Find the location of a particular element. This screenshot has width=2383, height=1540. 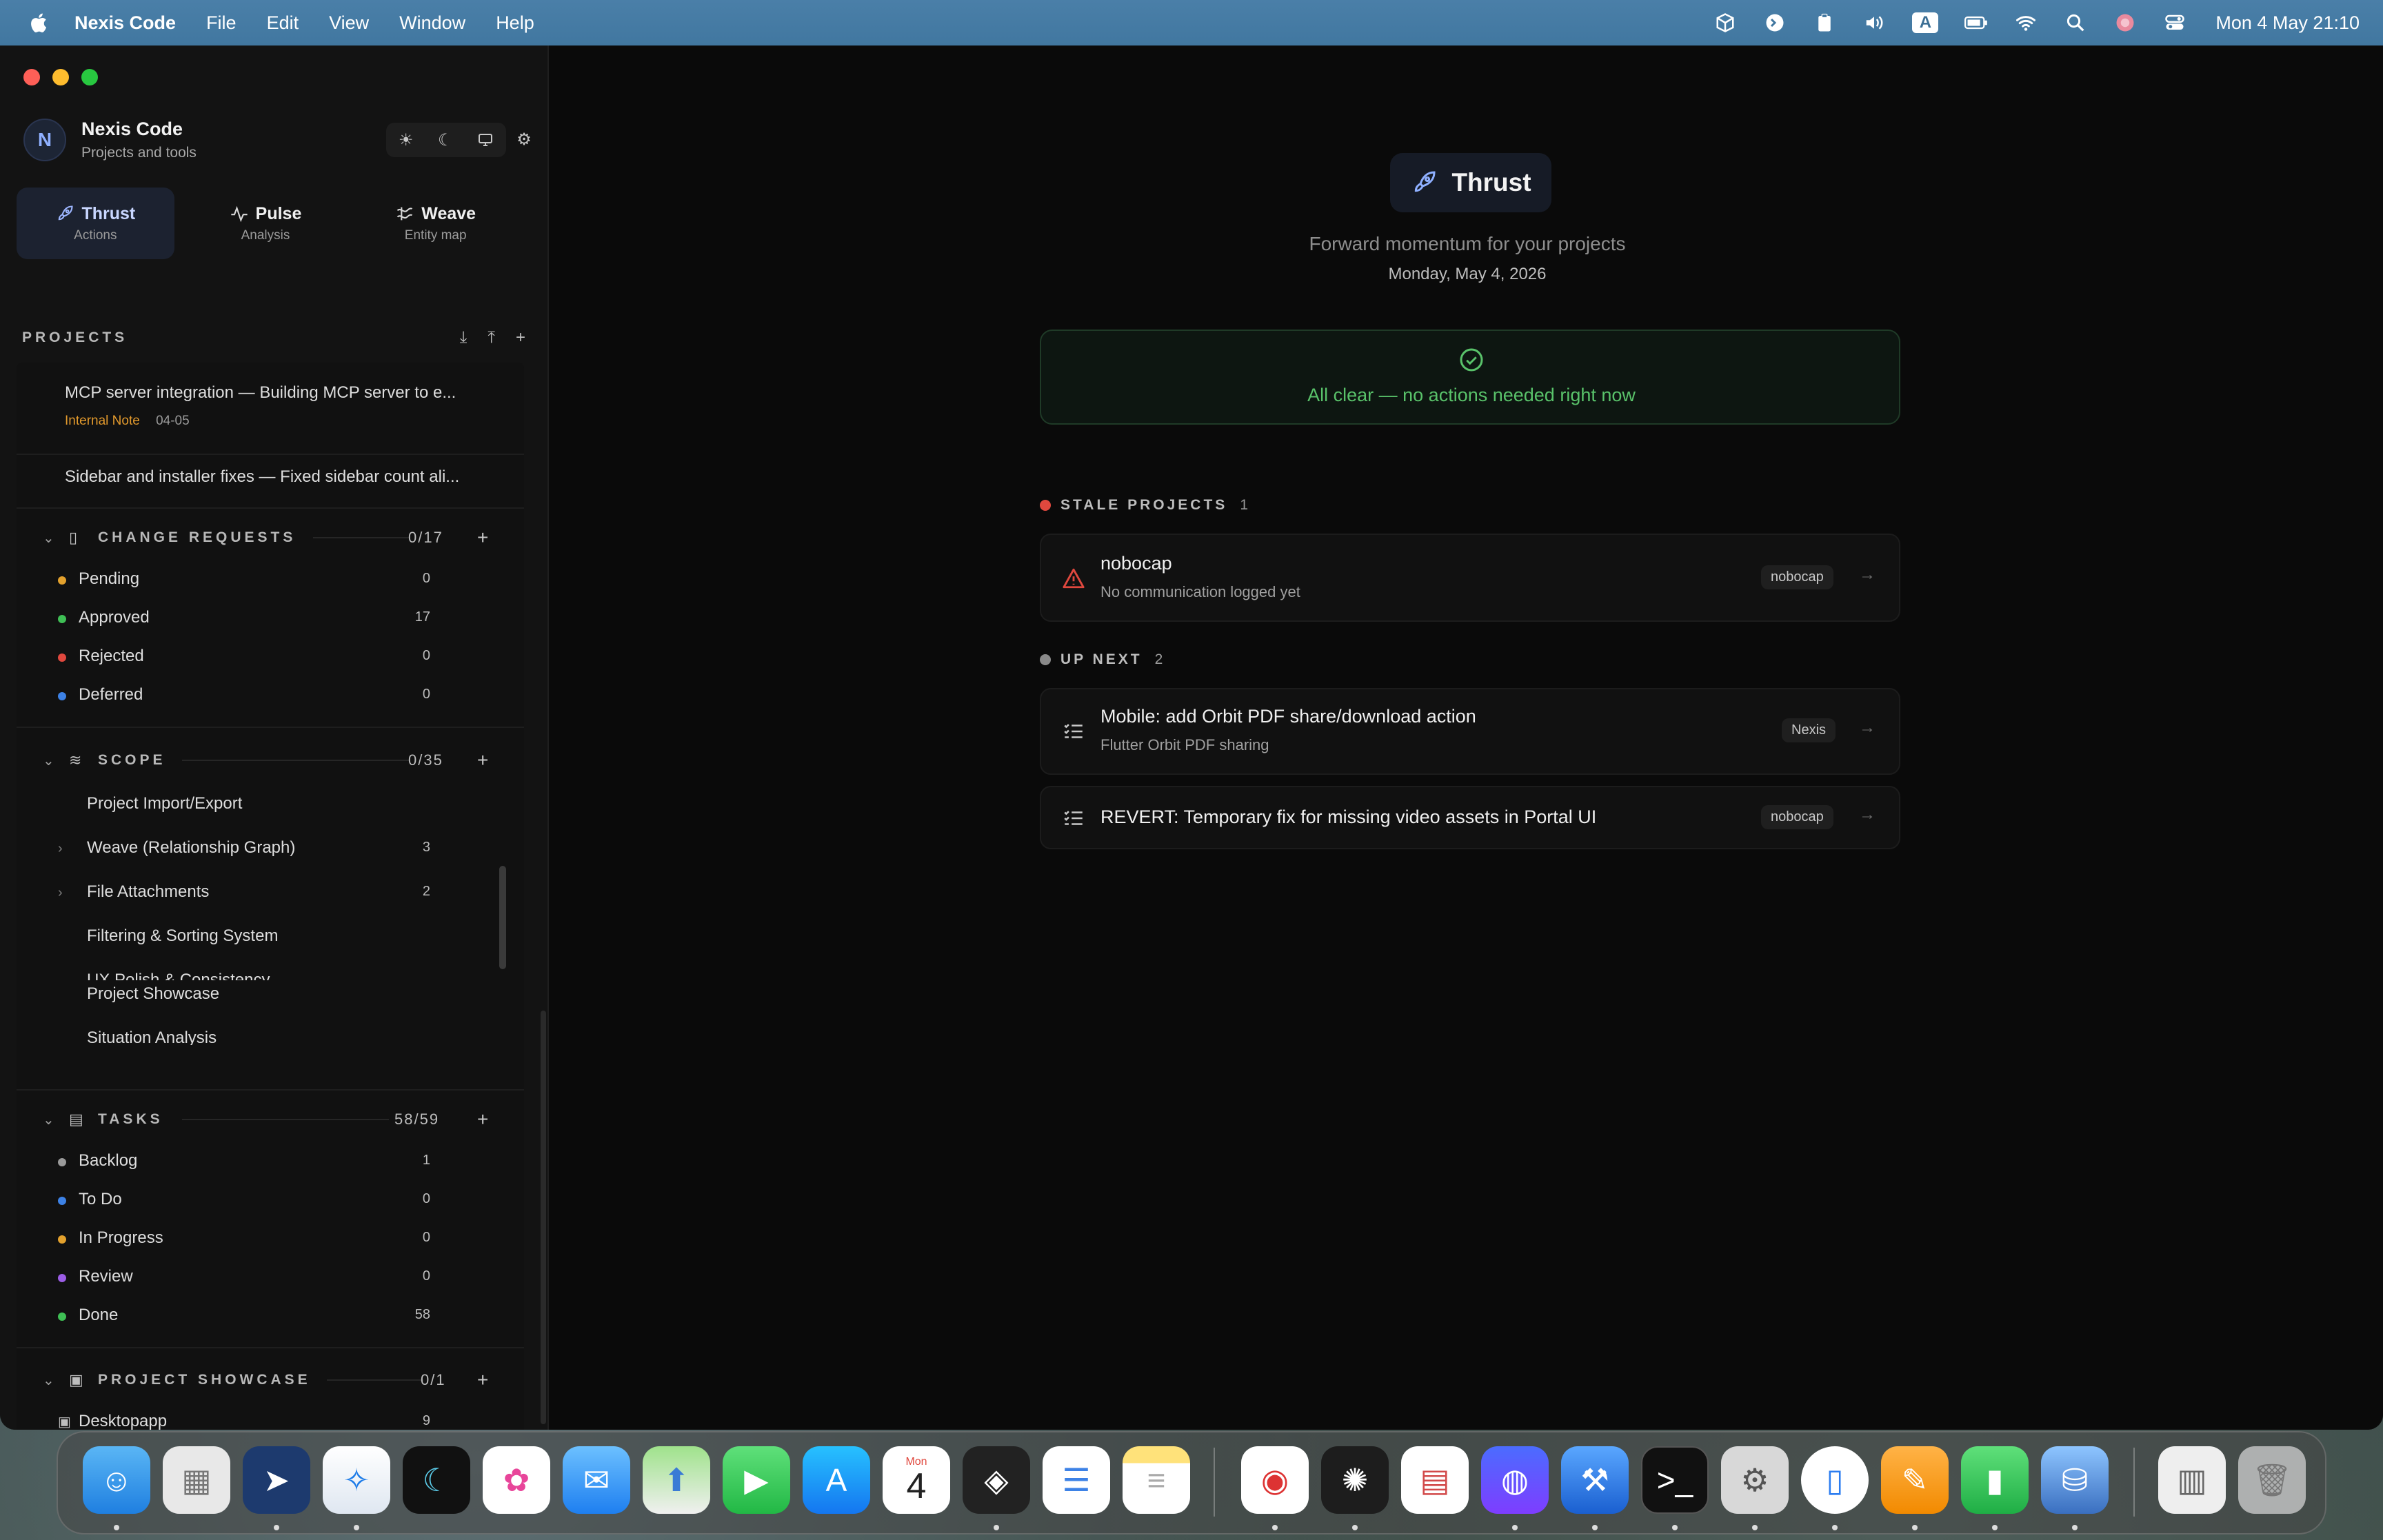

menu-edit: Edit is located at coordinates (283, 23).